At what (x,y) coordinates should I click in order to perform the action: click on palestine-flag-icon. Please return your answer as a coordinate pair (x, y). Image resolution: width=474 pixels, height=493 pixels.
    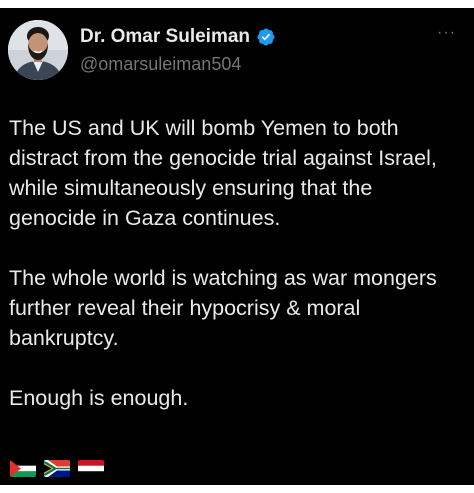
    Looking at the image, I should click on (23, 468).